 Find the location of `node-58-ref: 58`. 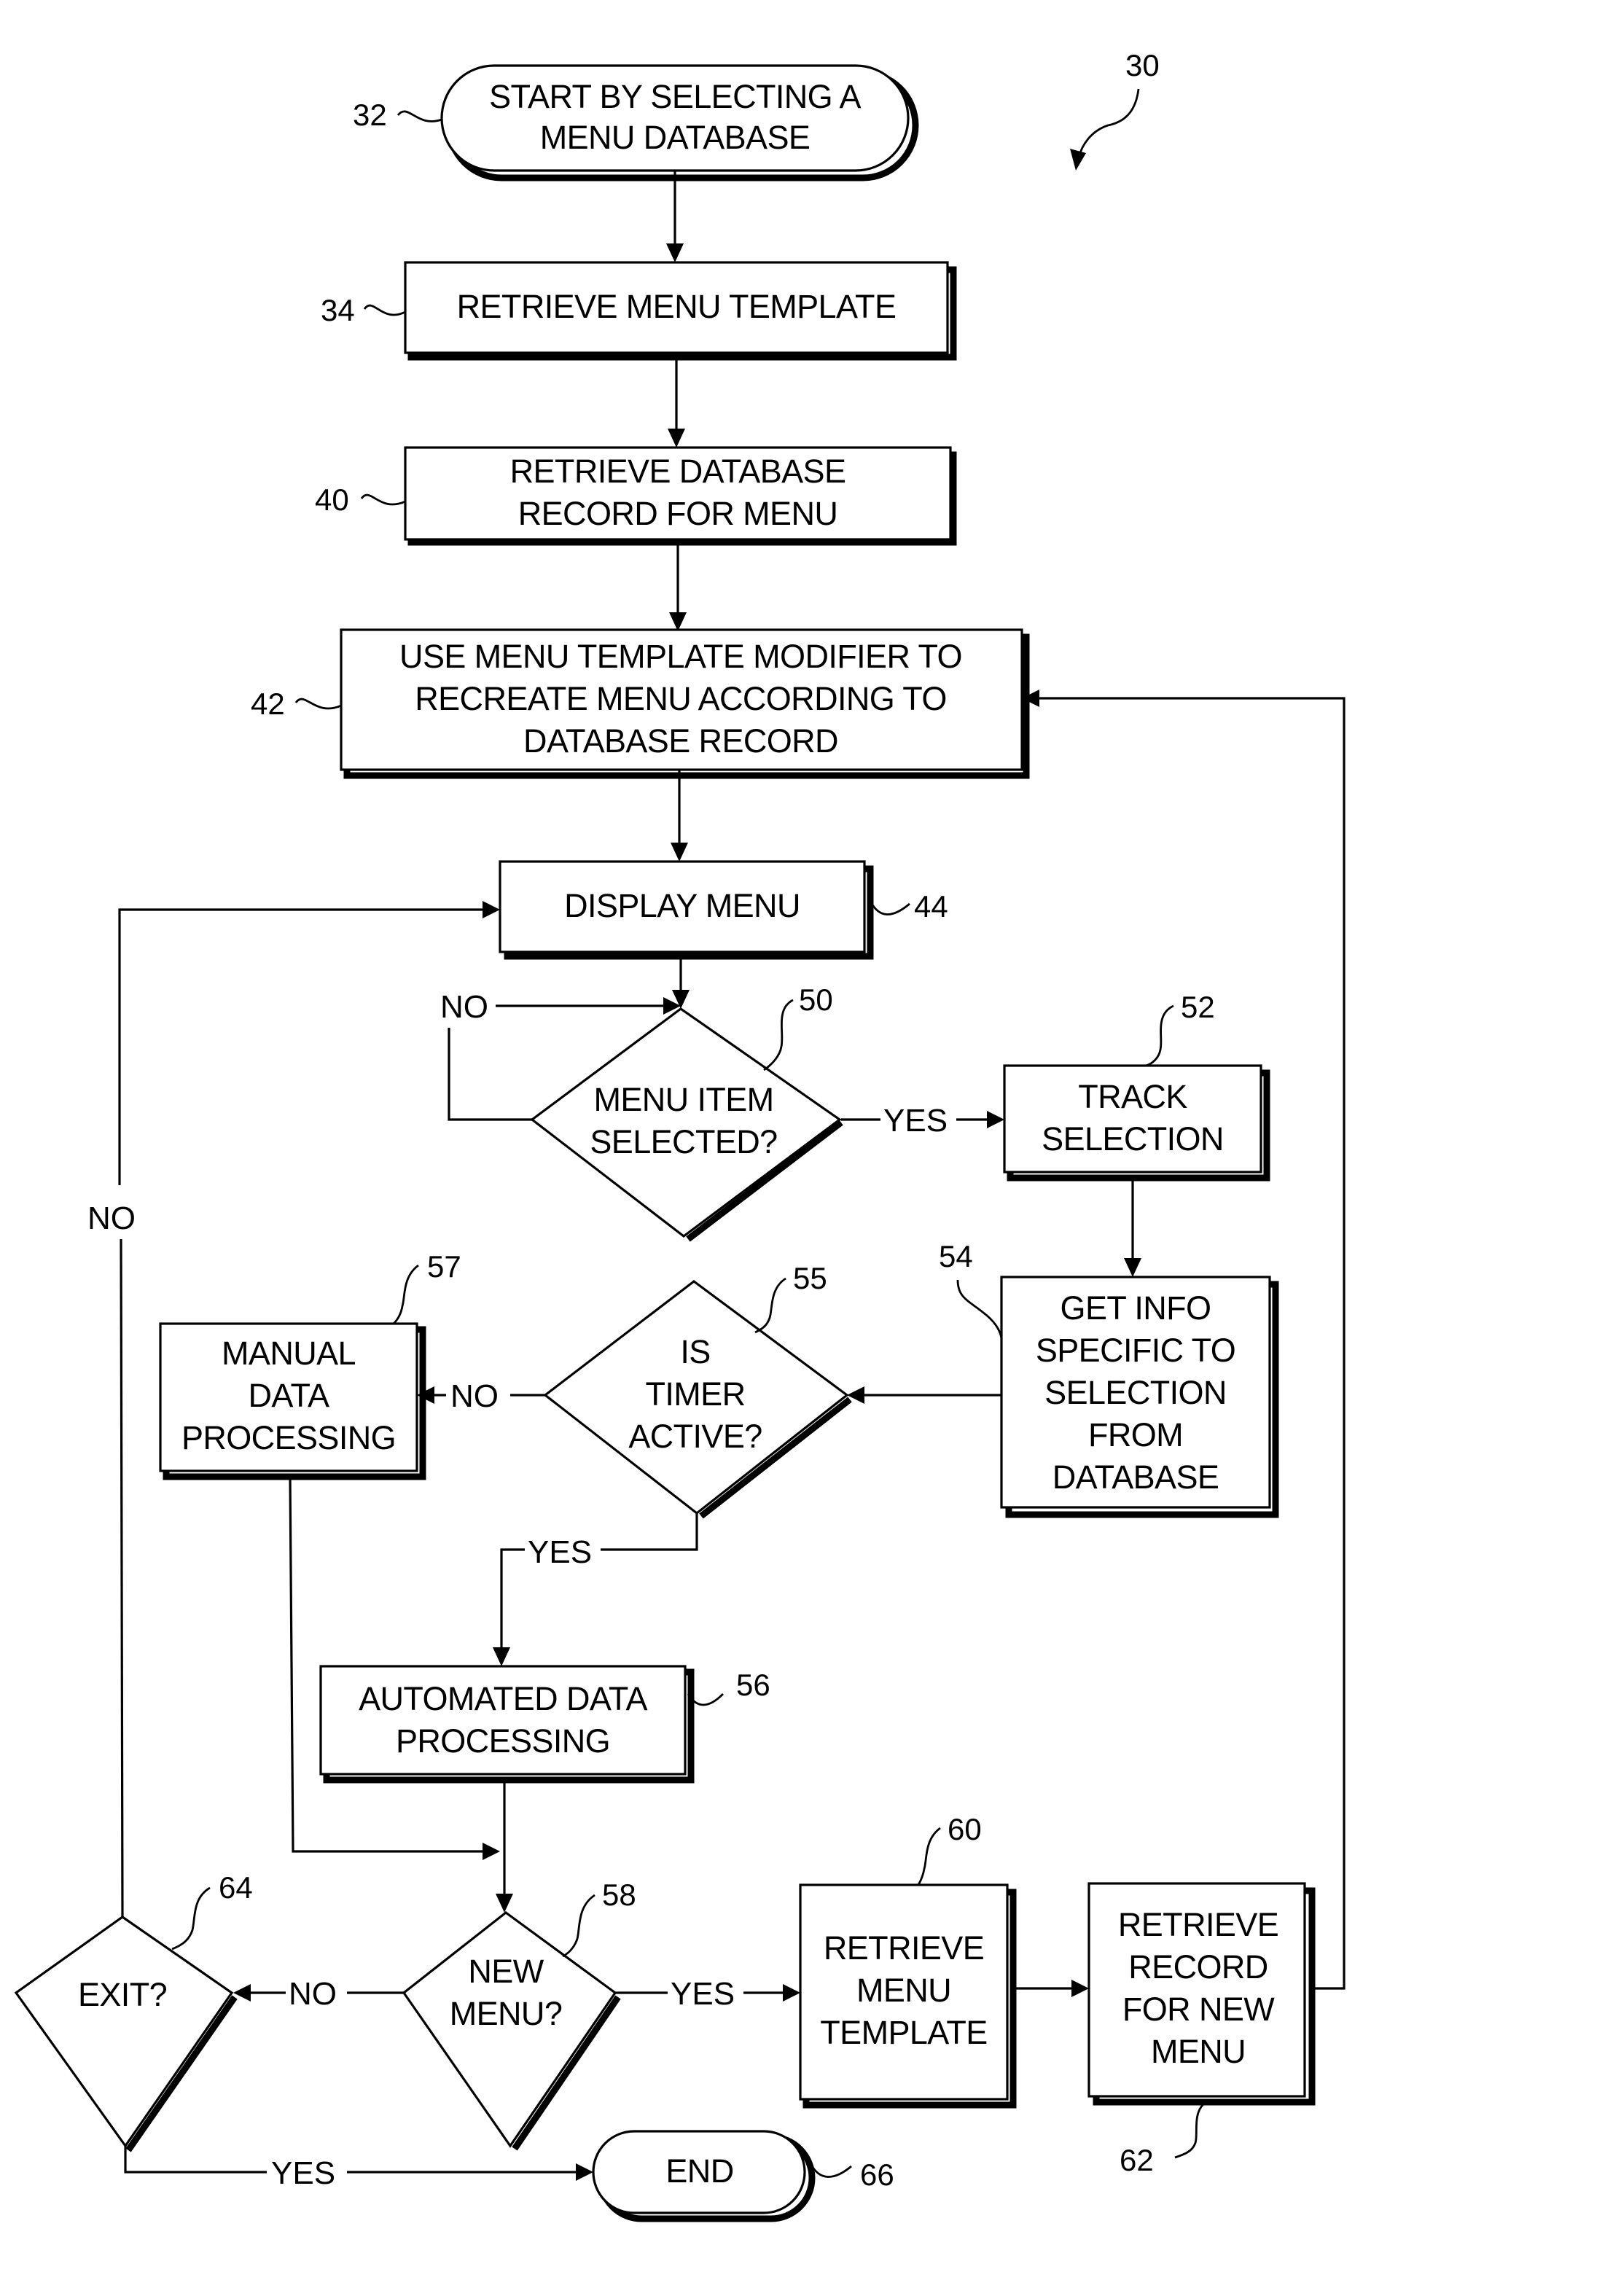

node-58-ref: 58 is located at coordinates (619, 1895).